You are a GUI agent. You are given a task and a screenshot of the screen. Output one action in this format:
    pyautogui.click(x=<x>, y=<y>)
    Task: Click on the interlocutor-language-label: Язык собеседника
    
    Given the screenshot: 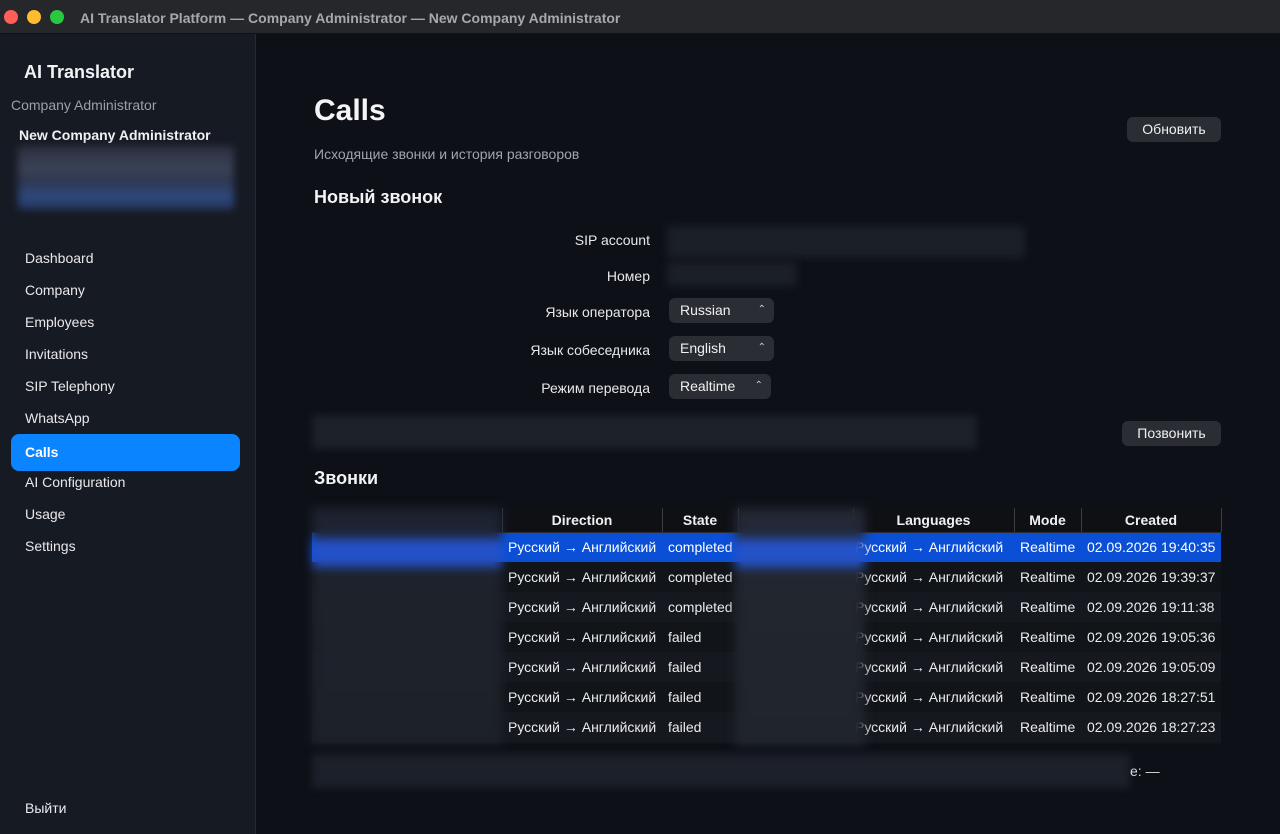 What is the action you would take?
    pyautogui.click(x=590, y=350)
    